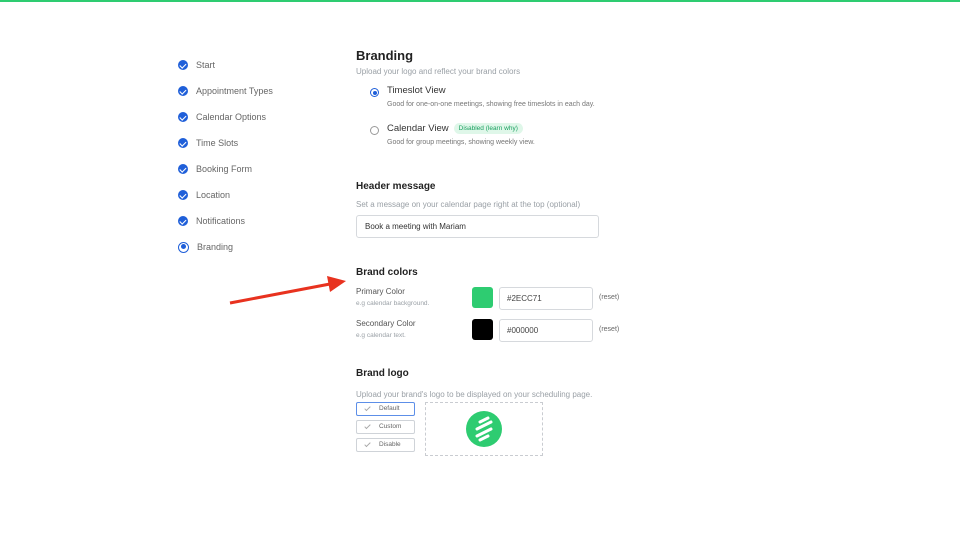 This screenshot has height=538, width=960. I want to click on primary-color-input: #2ECC71, so click(546, 298).